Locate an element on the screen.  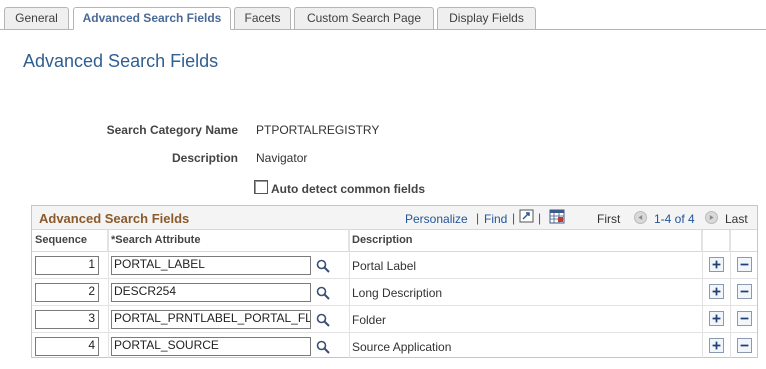
triangle-left-icon is located at coordinates (640, 217).